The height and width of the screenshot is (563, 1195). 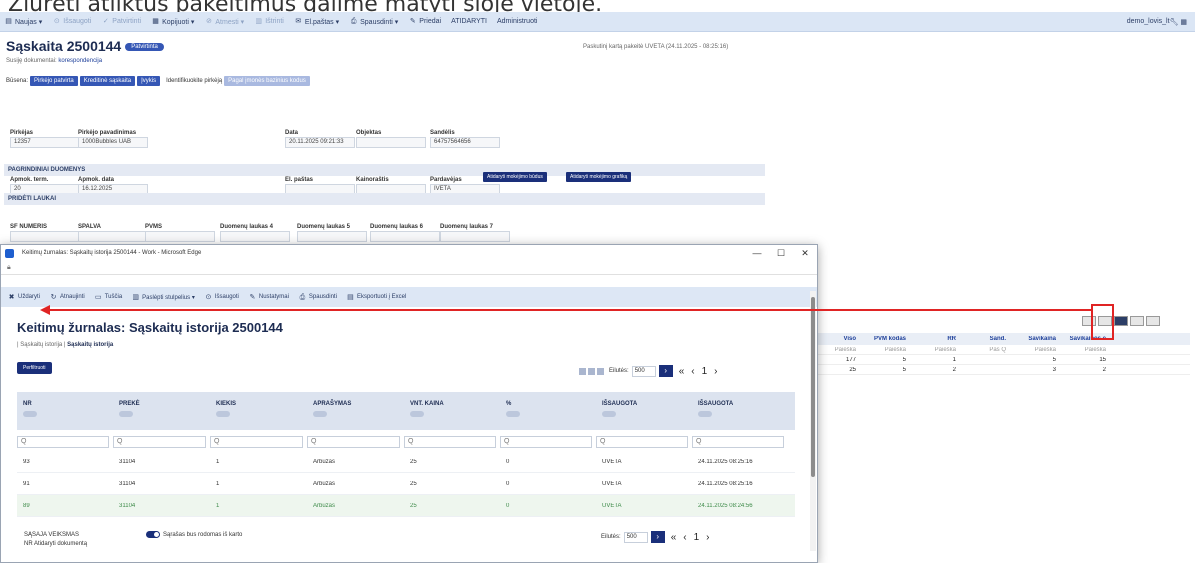 I want to click on window-toolbar-item-3: ▥ Paslėpti stulpelius ▾, so click(x=163, y=297).